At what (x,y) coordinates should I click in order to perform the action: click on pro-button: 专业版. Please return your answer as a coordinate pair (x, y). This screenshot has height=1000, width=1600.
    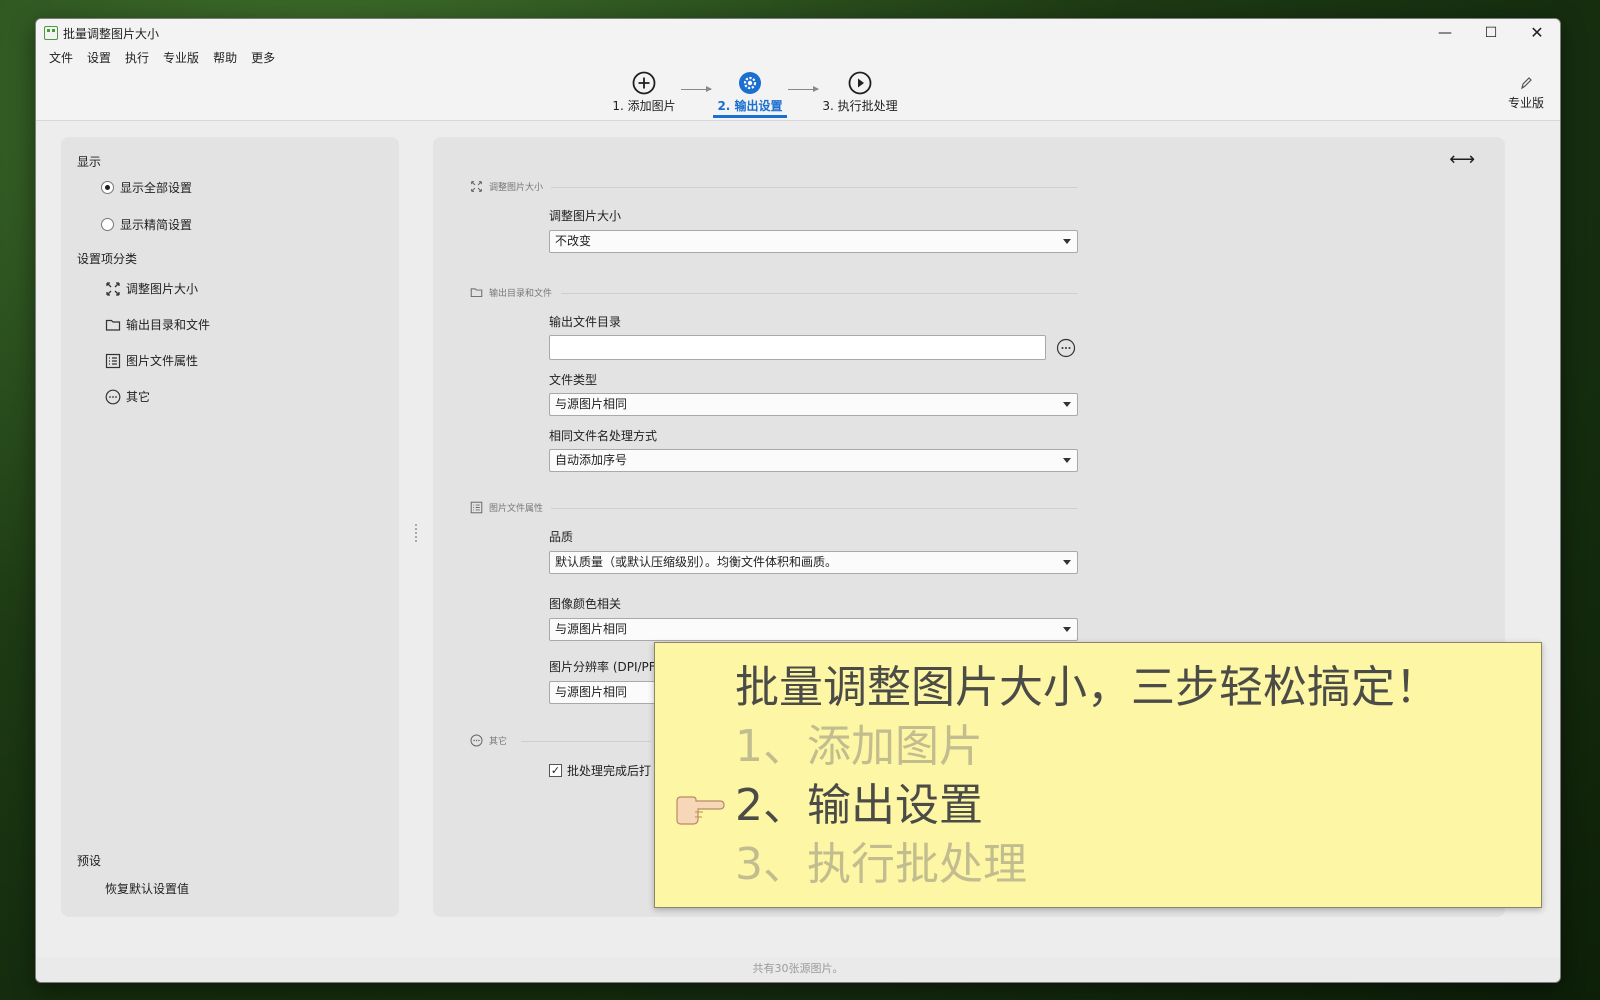
    Looking at the image, I should click on (1526, 93).